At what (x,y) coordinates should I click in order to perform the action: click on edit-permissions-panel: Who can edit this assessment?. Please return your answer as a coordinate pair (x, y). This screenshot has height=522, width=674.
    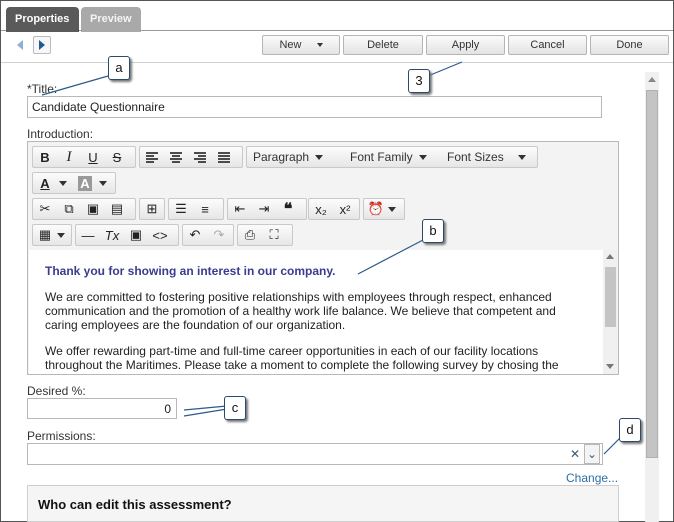
    Looking at the image, I should click on (323, 503).